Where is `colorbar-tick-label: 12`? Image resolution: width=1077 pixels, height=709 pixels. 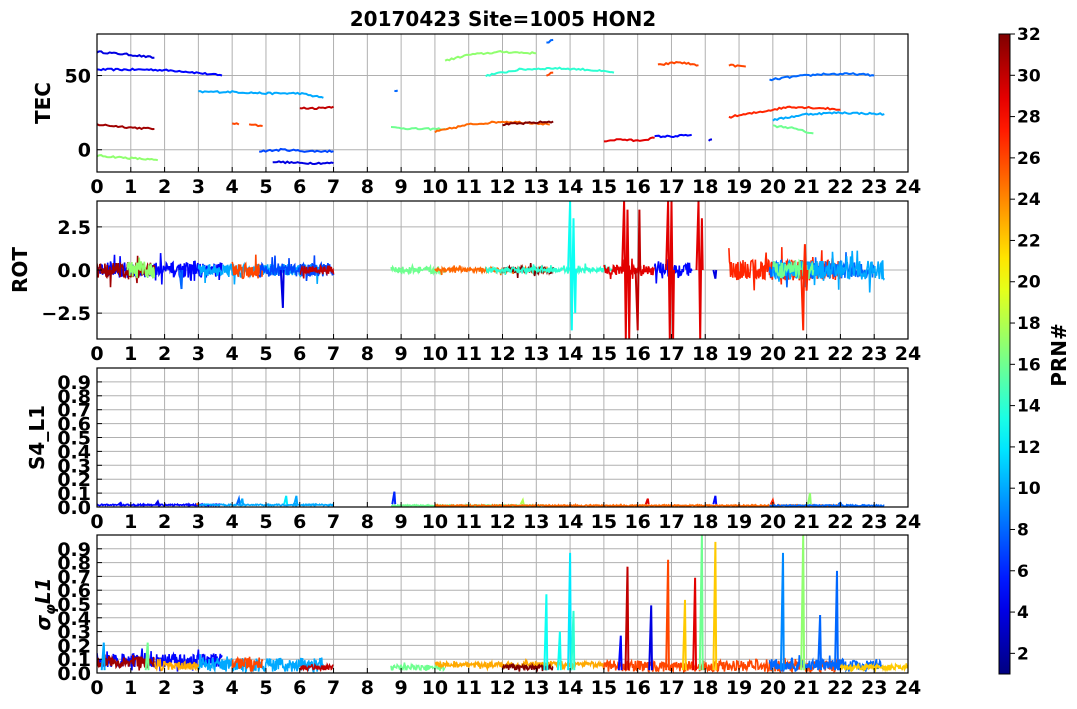
colorbar-tick-label: 12 is located at coordinates (1029, 448).